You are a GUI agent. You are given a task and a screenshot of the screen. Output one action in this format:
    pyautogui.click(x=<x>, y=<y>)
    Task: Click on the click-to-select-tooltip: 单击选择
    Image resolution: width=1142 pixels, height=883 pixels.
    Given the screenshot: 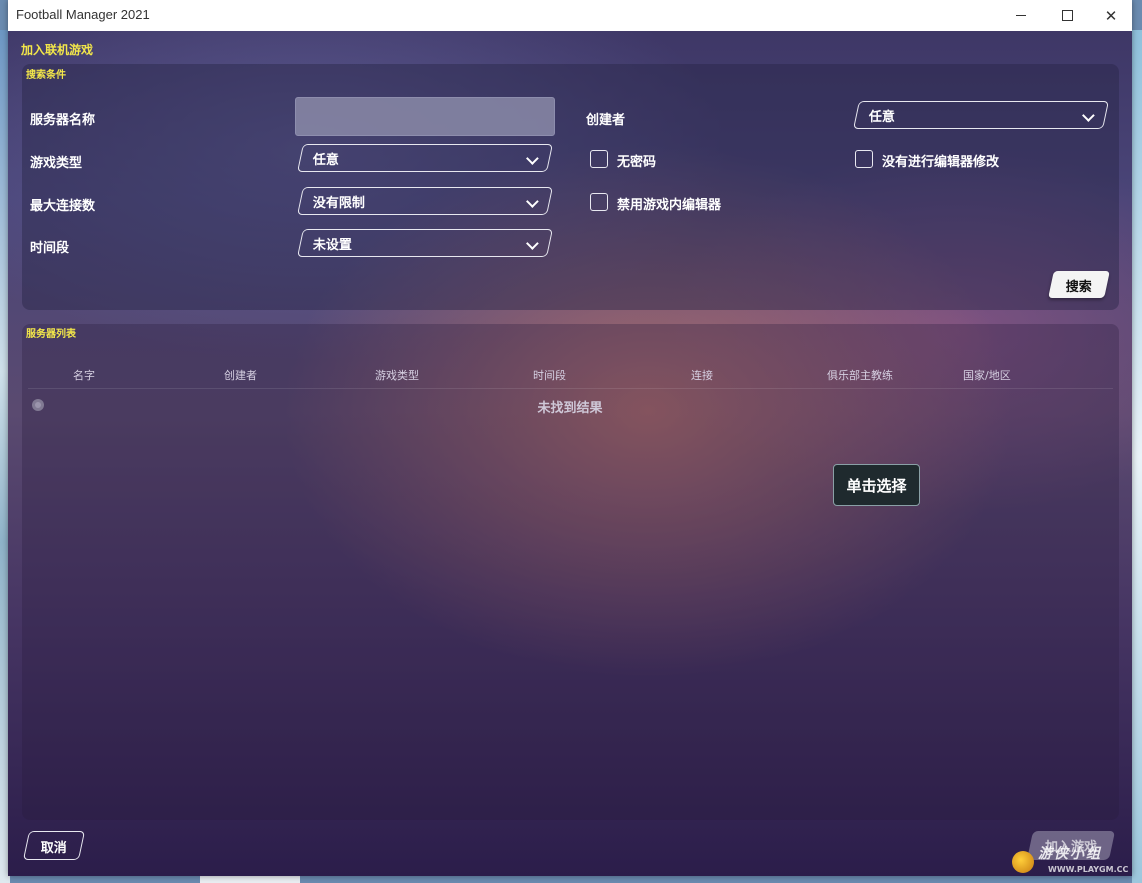 What is the action you would take?
    pyautogui.click(x=876, y=485)
    